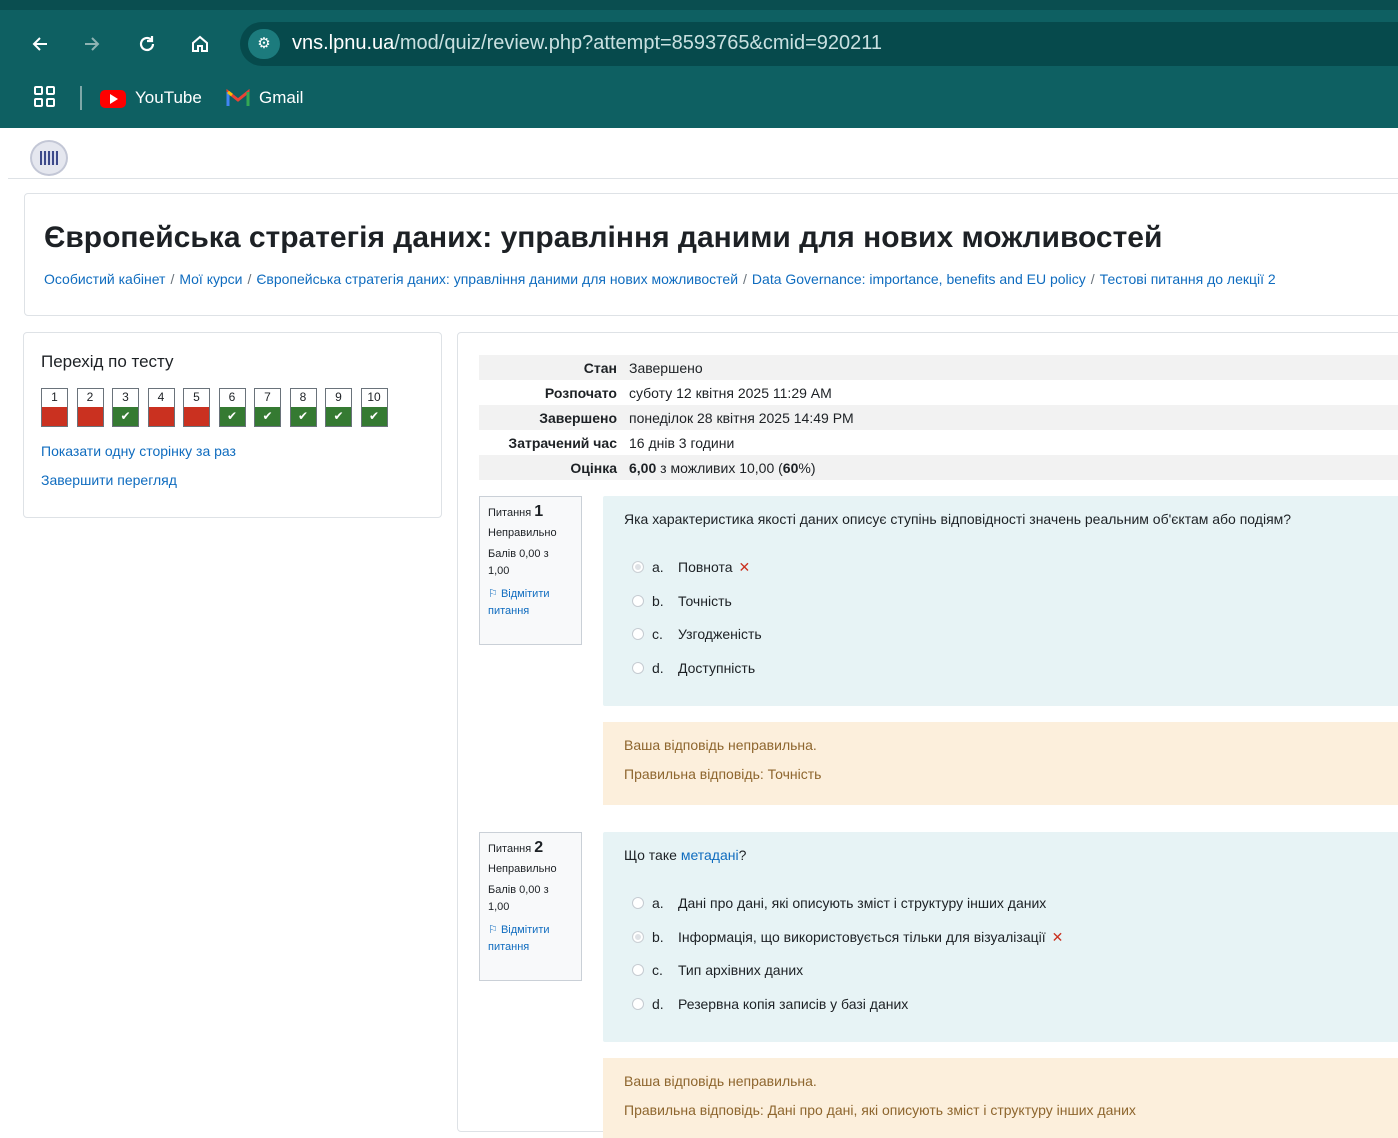 This screenshot has width=1398, height=1138. Describe the element at coordinates (104, 279) in the screenshot. I see `breadcrumb-item-dashboard: Особистий кабінет` at that location.